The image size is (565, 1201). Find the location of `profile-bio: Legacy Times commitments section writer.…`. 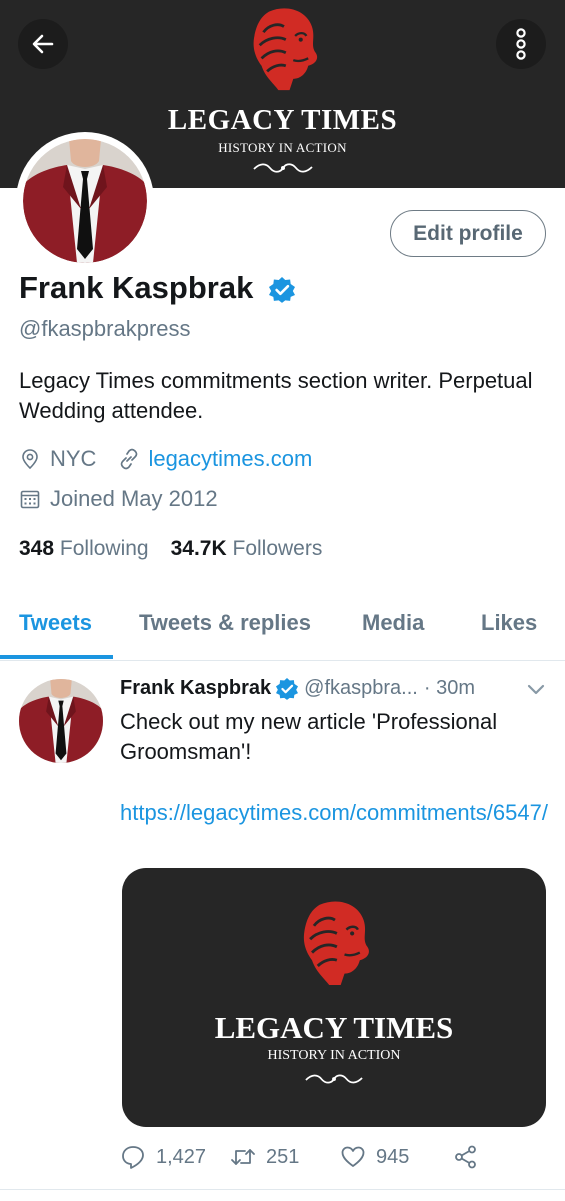

profile-bio: Legacy Times commitments section writer.… is located at coordinates (276, 395).